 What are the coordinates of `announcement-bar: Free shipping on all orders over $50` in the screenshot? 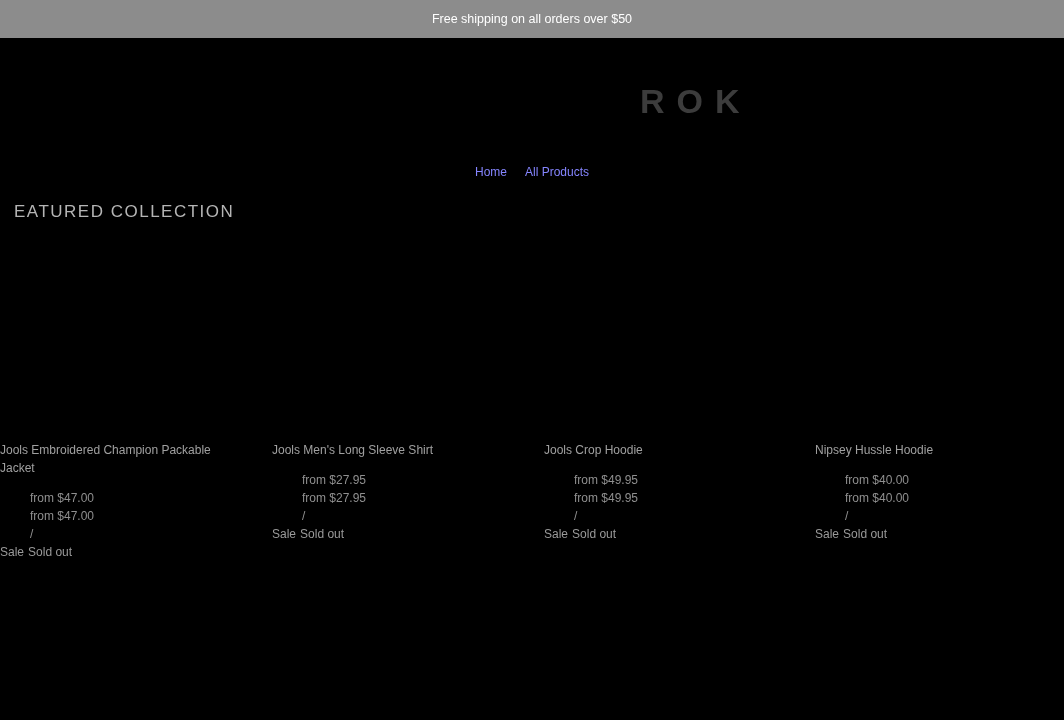 It's located at (532, 19).